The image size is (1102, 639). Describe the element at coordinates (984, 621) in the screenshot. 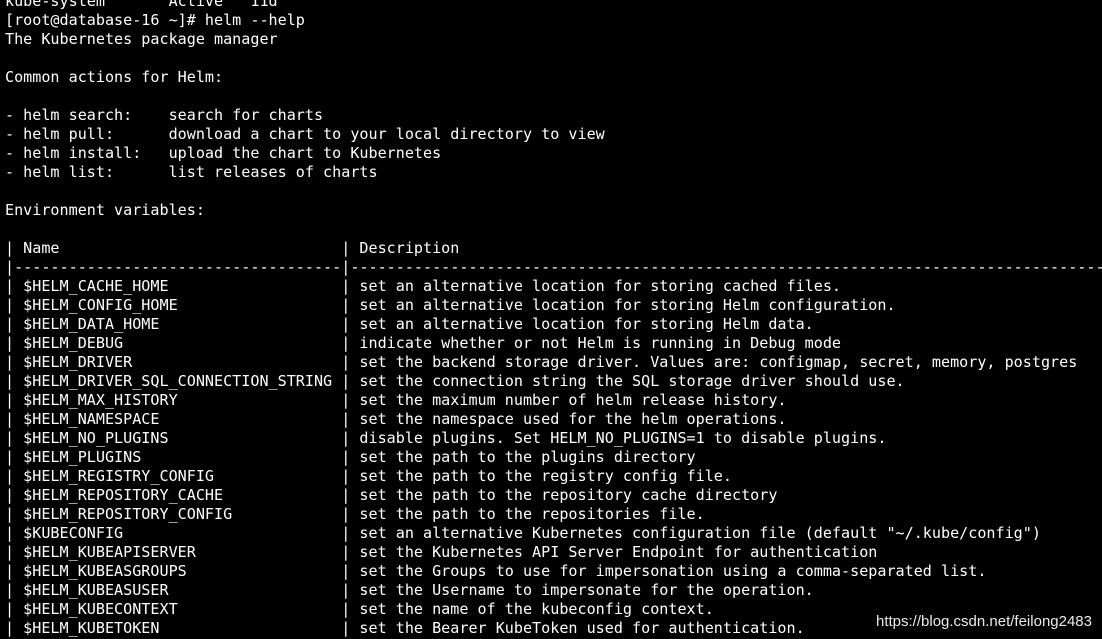

I see `watermark-url: https://blog.csdn.net/feilong2483` at that location.